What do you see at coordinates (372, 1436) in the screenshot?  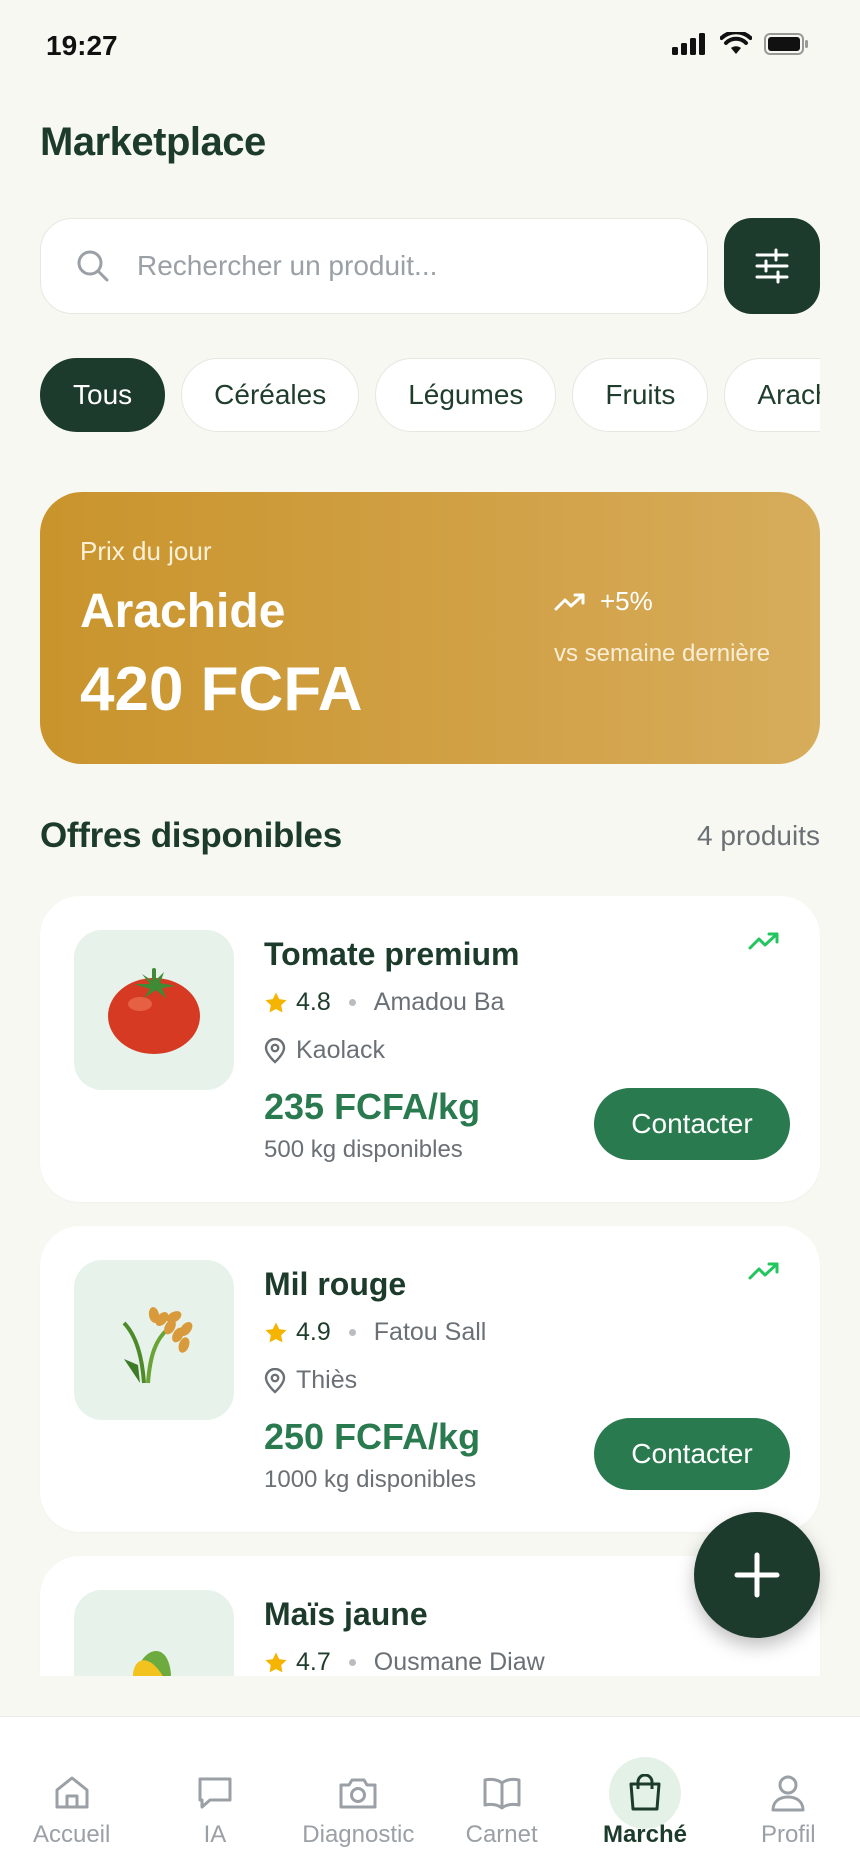 I see `offer-price: 250 FCFA/kg` at bounding box center [372, 1436].